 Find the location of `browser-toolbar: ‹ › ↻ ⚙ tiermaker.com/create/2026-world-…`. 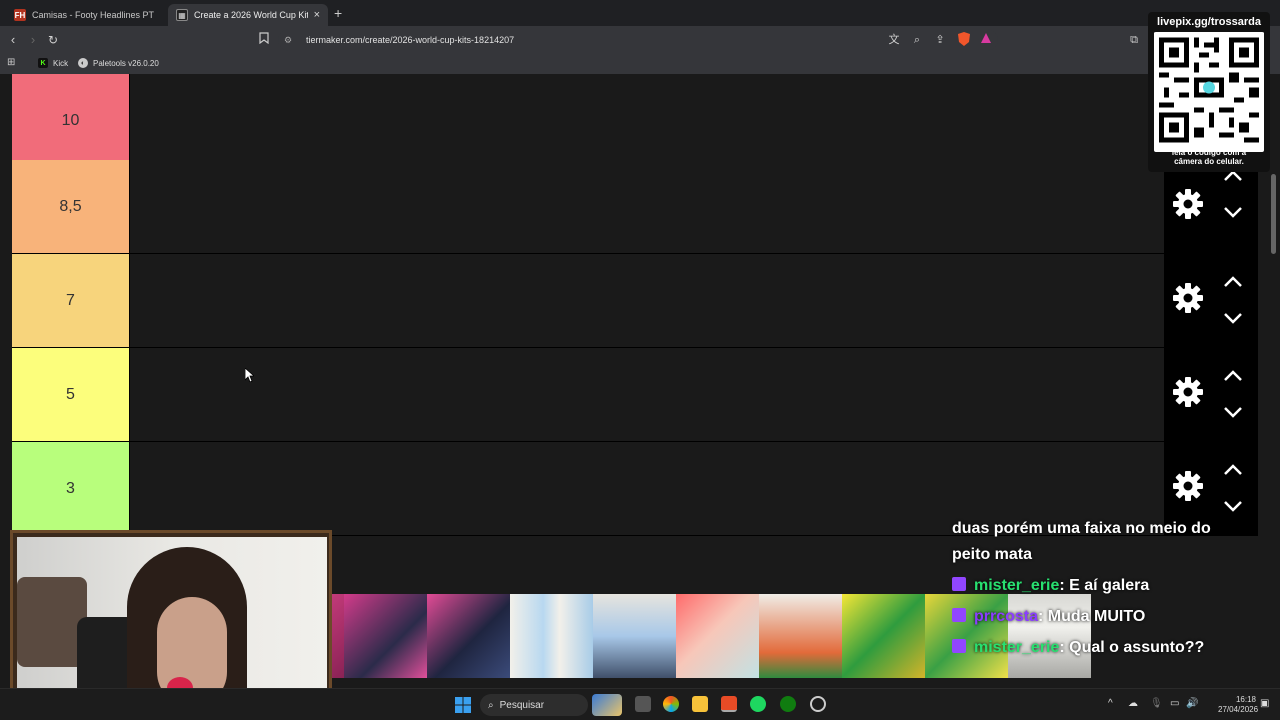

browser-toolbar: ‹ › ↻ ⚙ tiermaker.com/create/2026-world-… is located at coordinates (640, 40).